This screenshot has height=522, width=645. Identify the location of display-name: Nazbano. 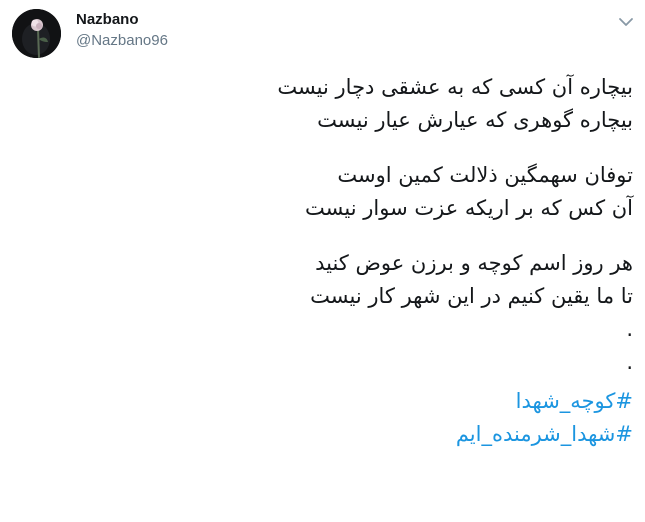
(107, 19).